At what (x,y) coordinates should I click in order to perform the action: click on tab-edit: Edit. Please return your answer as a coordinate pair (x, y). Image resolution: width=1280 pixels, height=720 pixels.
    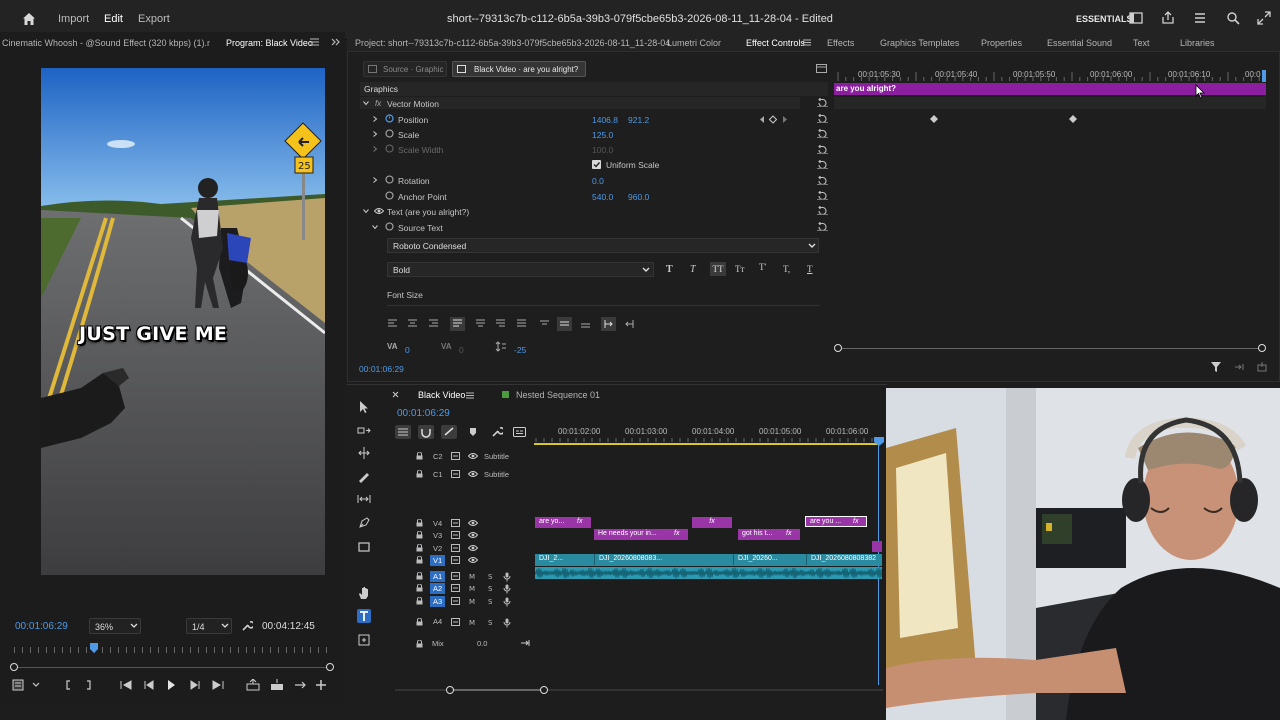
    Looking at the image, I should click on (113, 19).